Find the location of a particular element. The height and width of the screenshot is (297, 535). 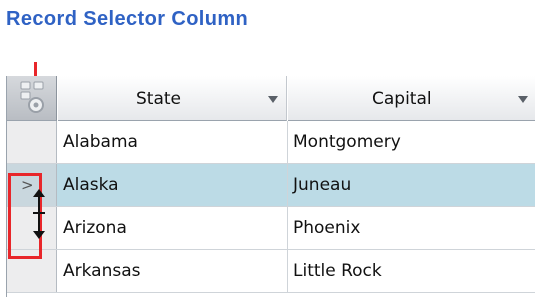

capital-cell: Phoenix is located at coordinates (411, 228).